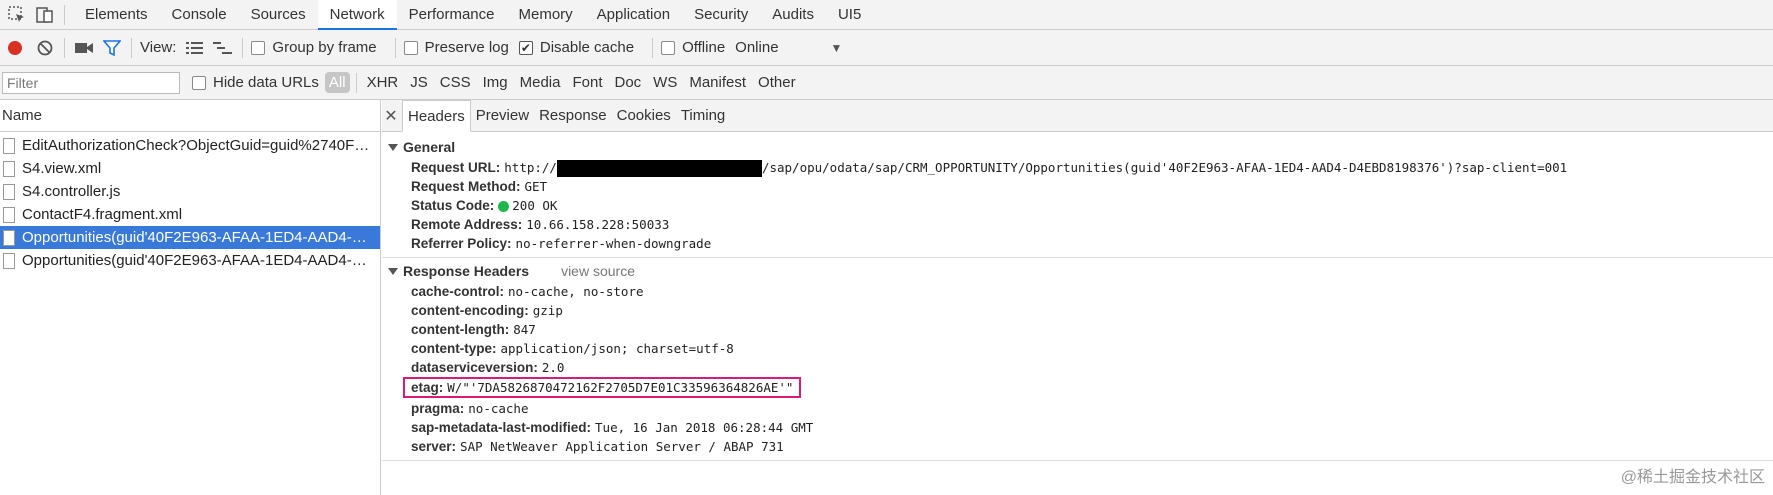 This screenshot has width=1773, height=495. Describe the element at coordinates (434, 446) in the screenshot. I see `header-key: server:` at that location.